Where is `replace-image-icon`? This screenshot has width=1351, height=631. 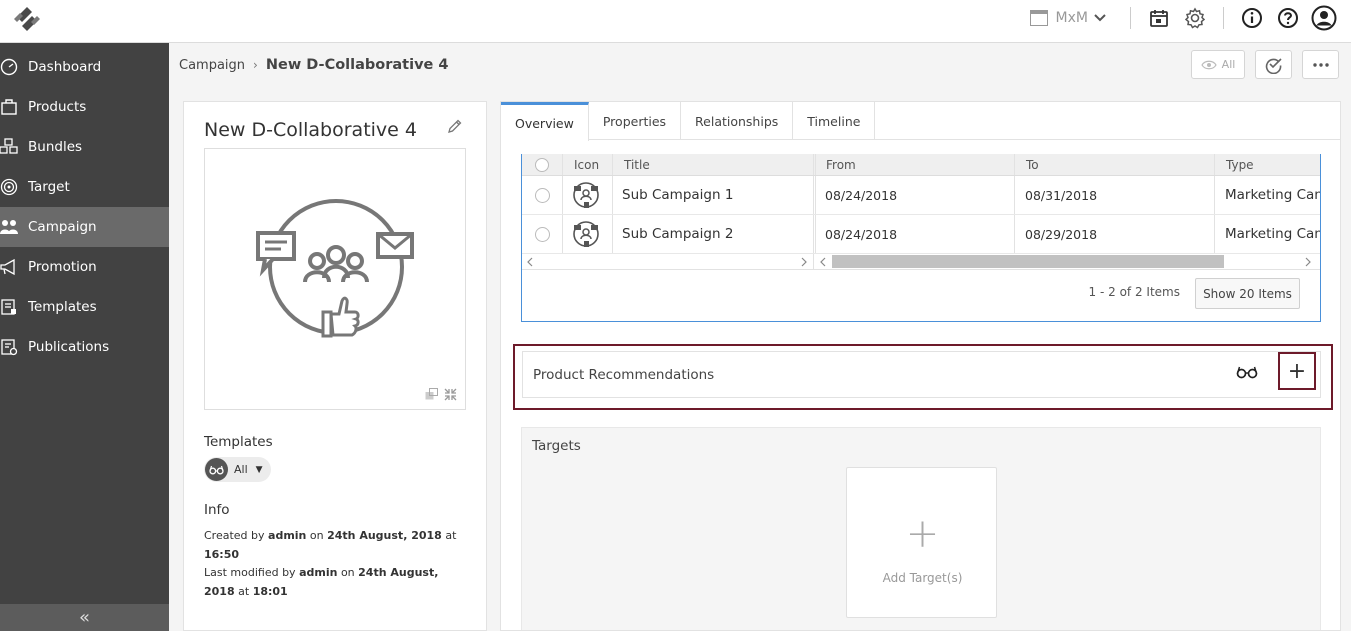
replace-image-icon is located at coordinates (431, 394).